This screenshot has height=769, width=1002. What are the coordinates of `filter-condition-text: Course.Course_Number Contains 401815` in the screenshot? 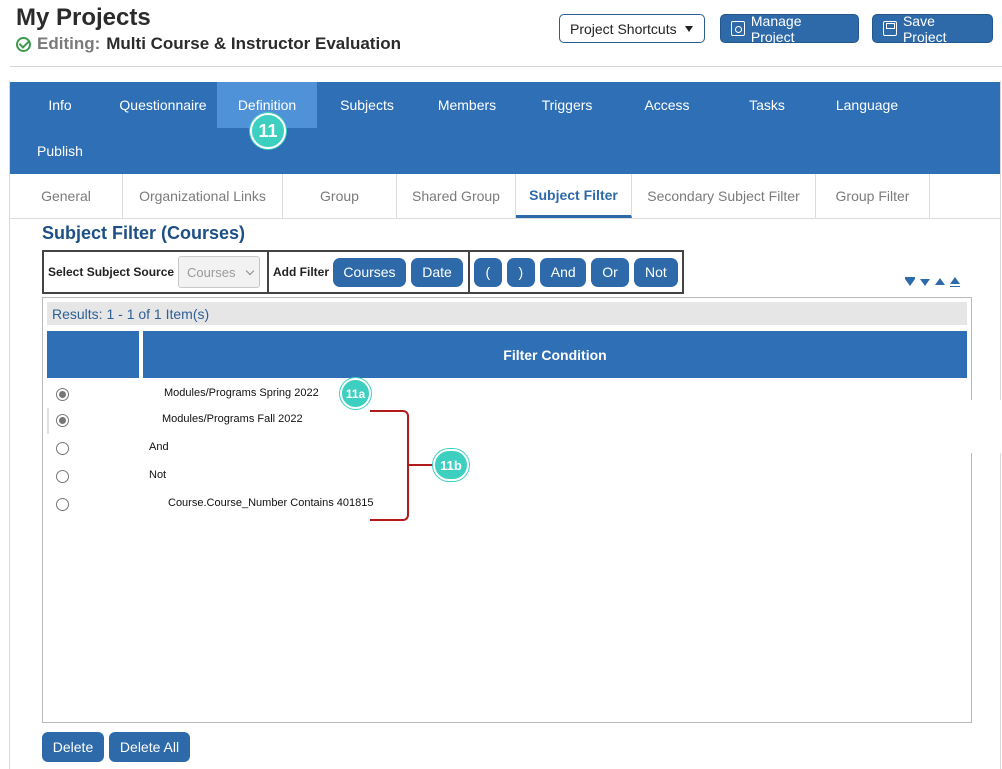 It's located at (271, 503).